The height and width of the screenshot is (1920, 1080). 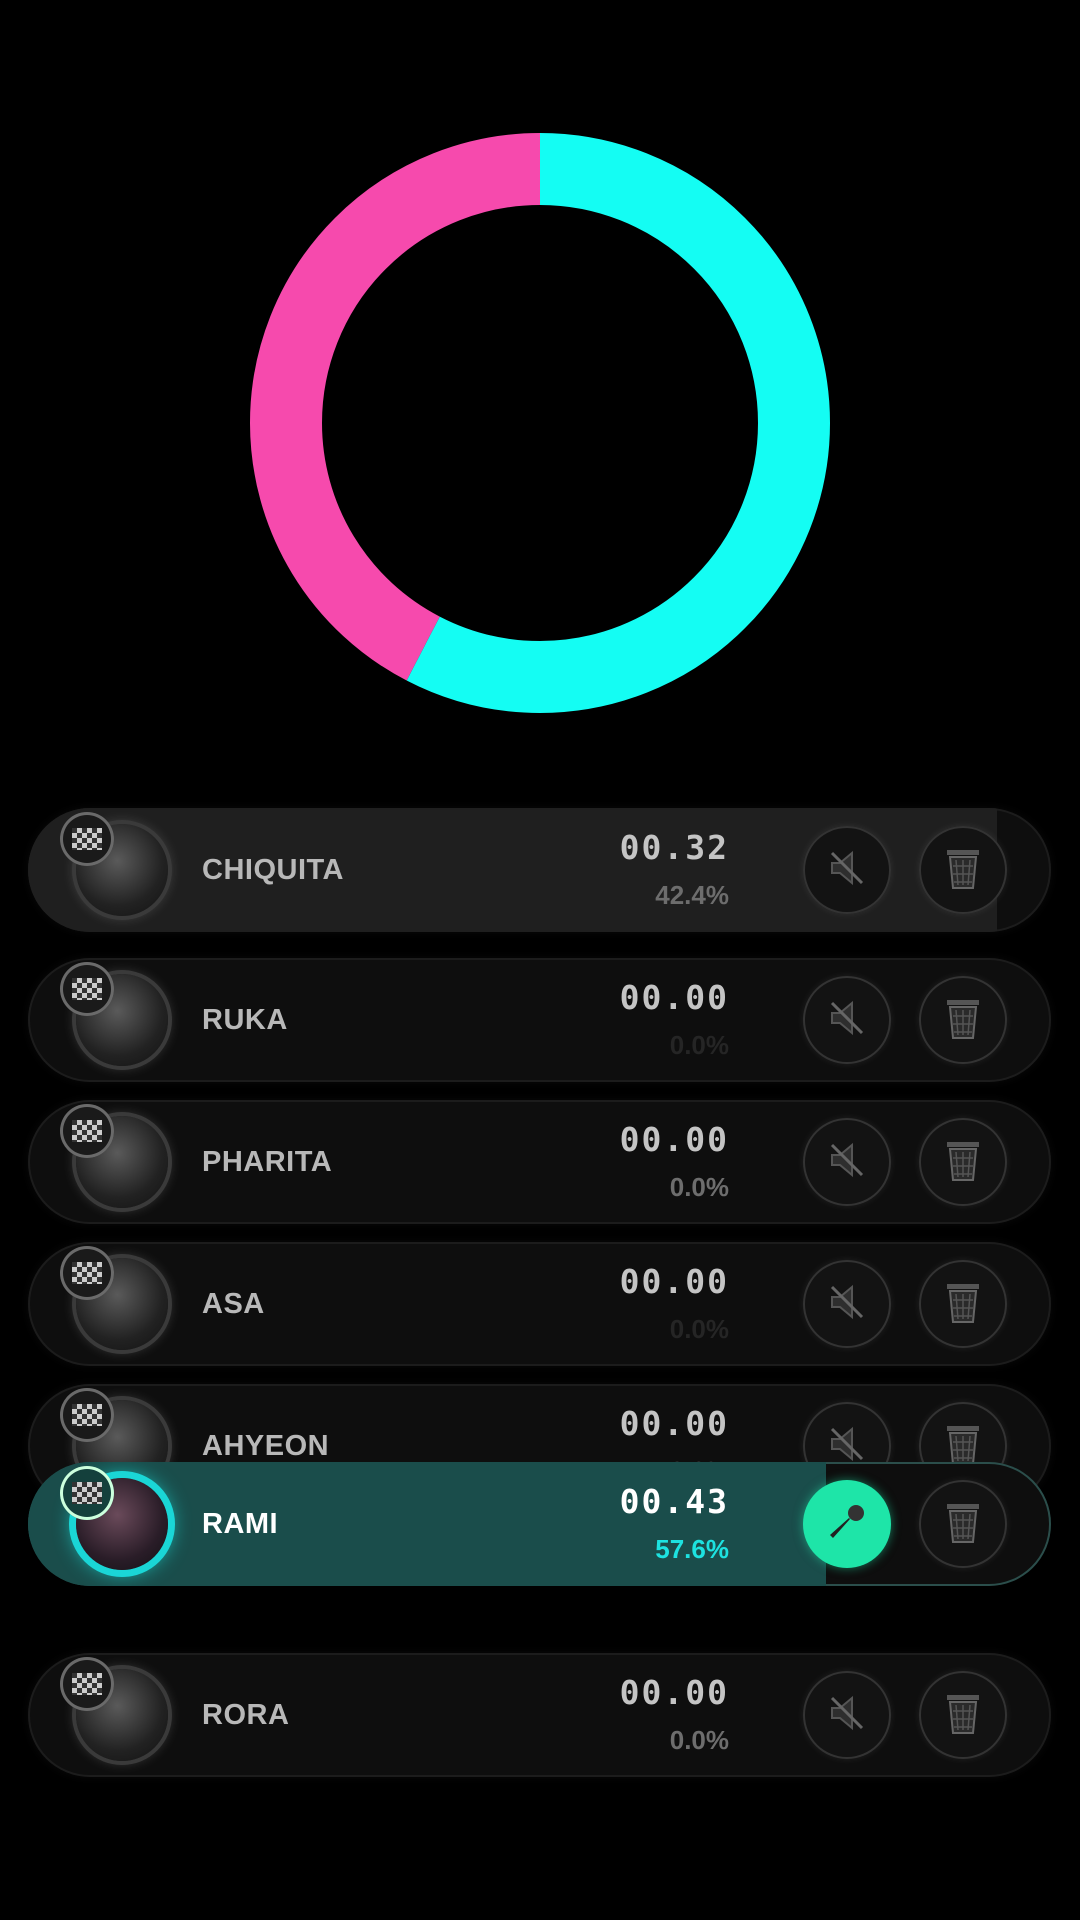 What do you see at coordinates (539, 870) in the screenshot?
I see `contestant-row: CHIQUITA 00.32 42.4%` at bounding box center [539, 870].